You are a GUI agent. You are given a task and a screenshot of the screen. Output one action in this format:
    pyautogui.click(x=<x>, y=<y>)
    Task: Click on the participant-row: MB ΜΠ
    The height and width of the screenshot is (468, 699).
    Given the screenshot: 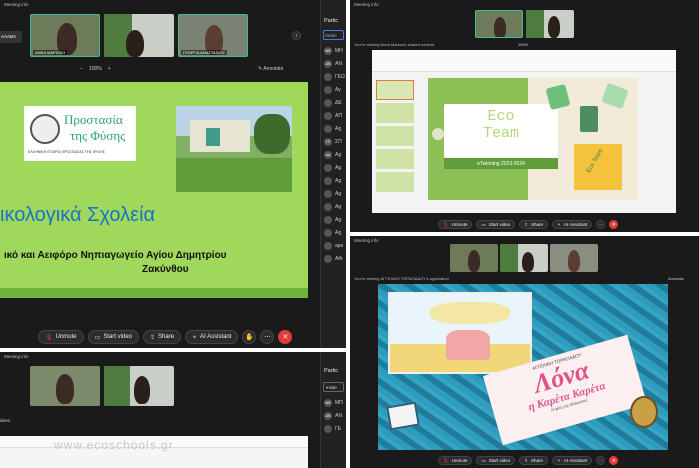 What is the action you would take?
    pyautogui.click(x=333, y=402)
    